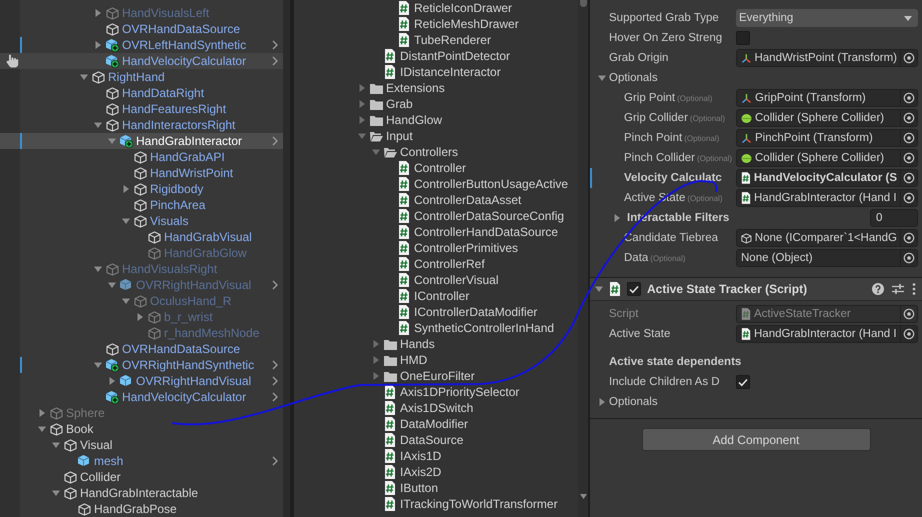 The height and width of the screenshot is (517, 922). I want to click on hierarchy-row: HandGrabInteractable, so click(141, 493).